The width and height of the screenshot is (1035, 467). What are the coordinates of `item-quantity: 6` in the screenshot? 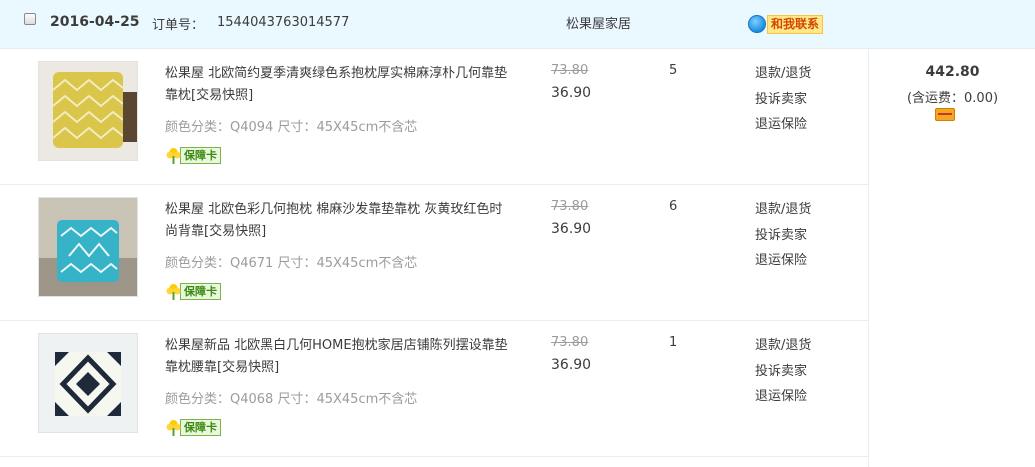 It's located at (673, 206).